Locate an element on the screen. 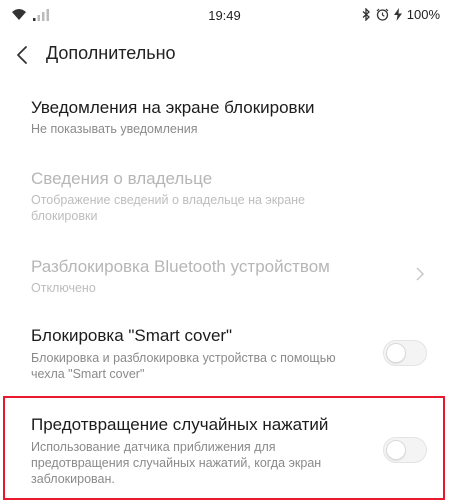  page-title: Дополнительно is located at coordinates (111, 53).